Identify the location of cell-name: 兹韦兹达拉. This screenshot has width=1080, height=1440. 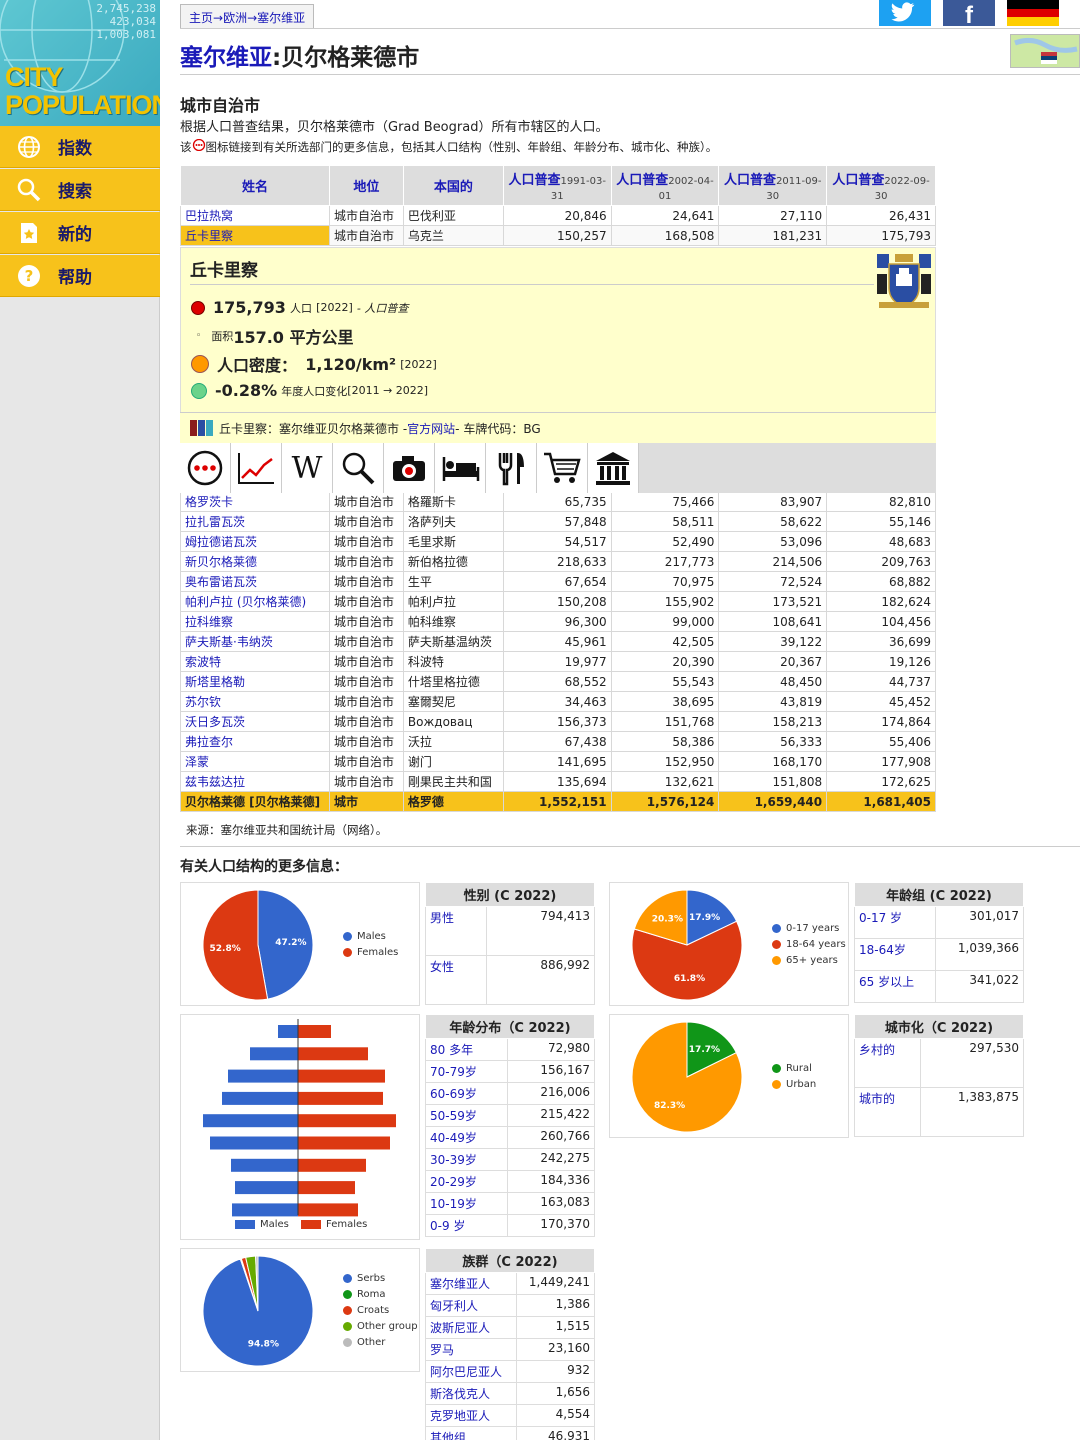
(255, 781).